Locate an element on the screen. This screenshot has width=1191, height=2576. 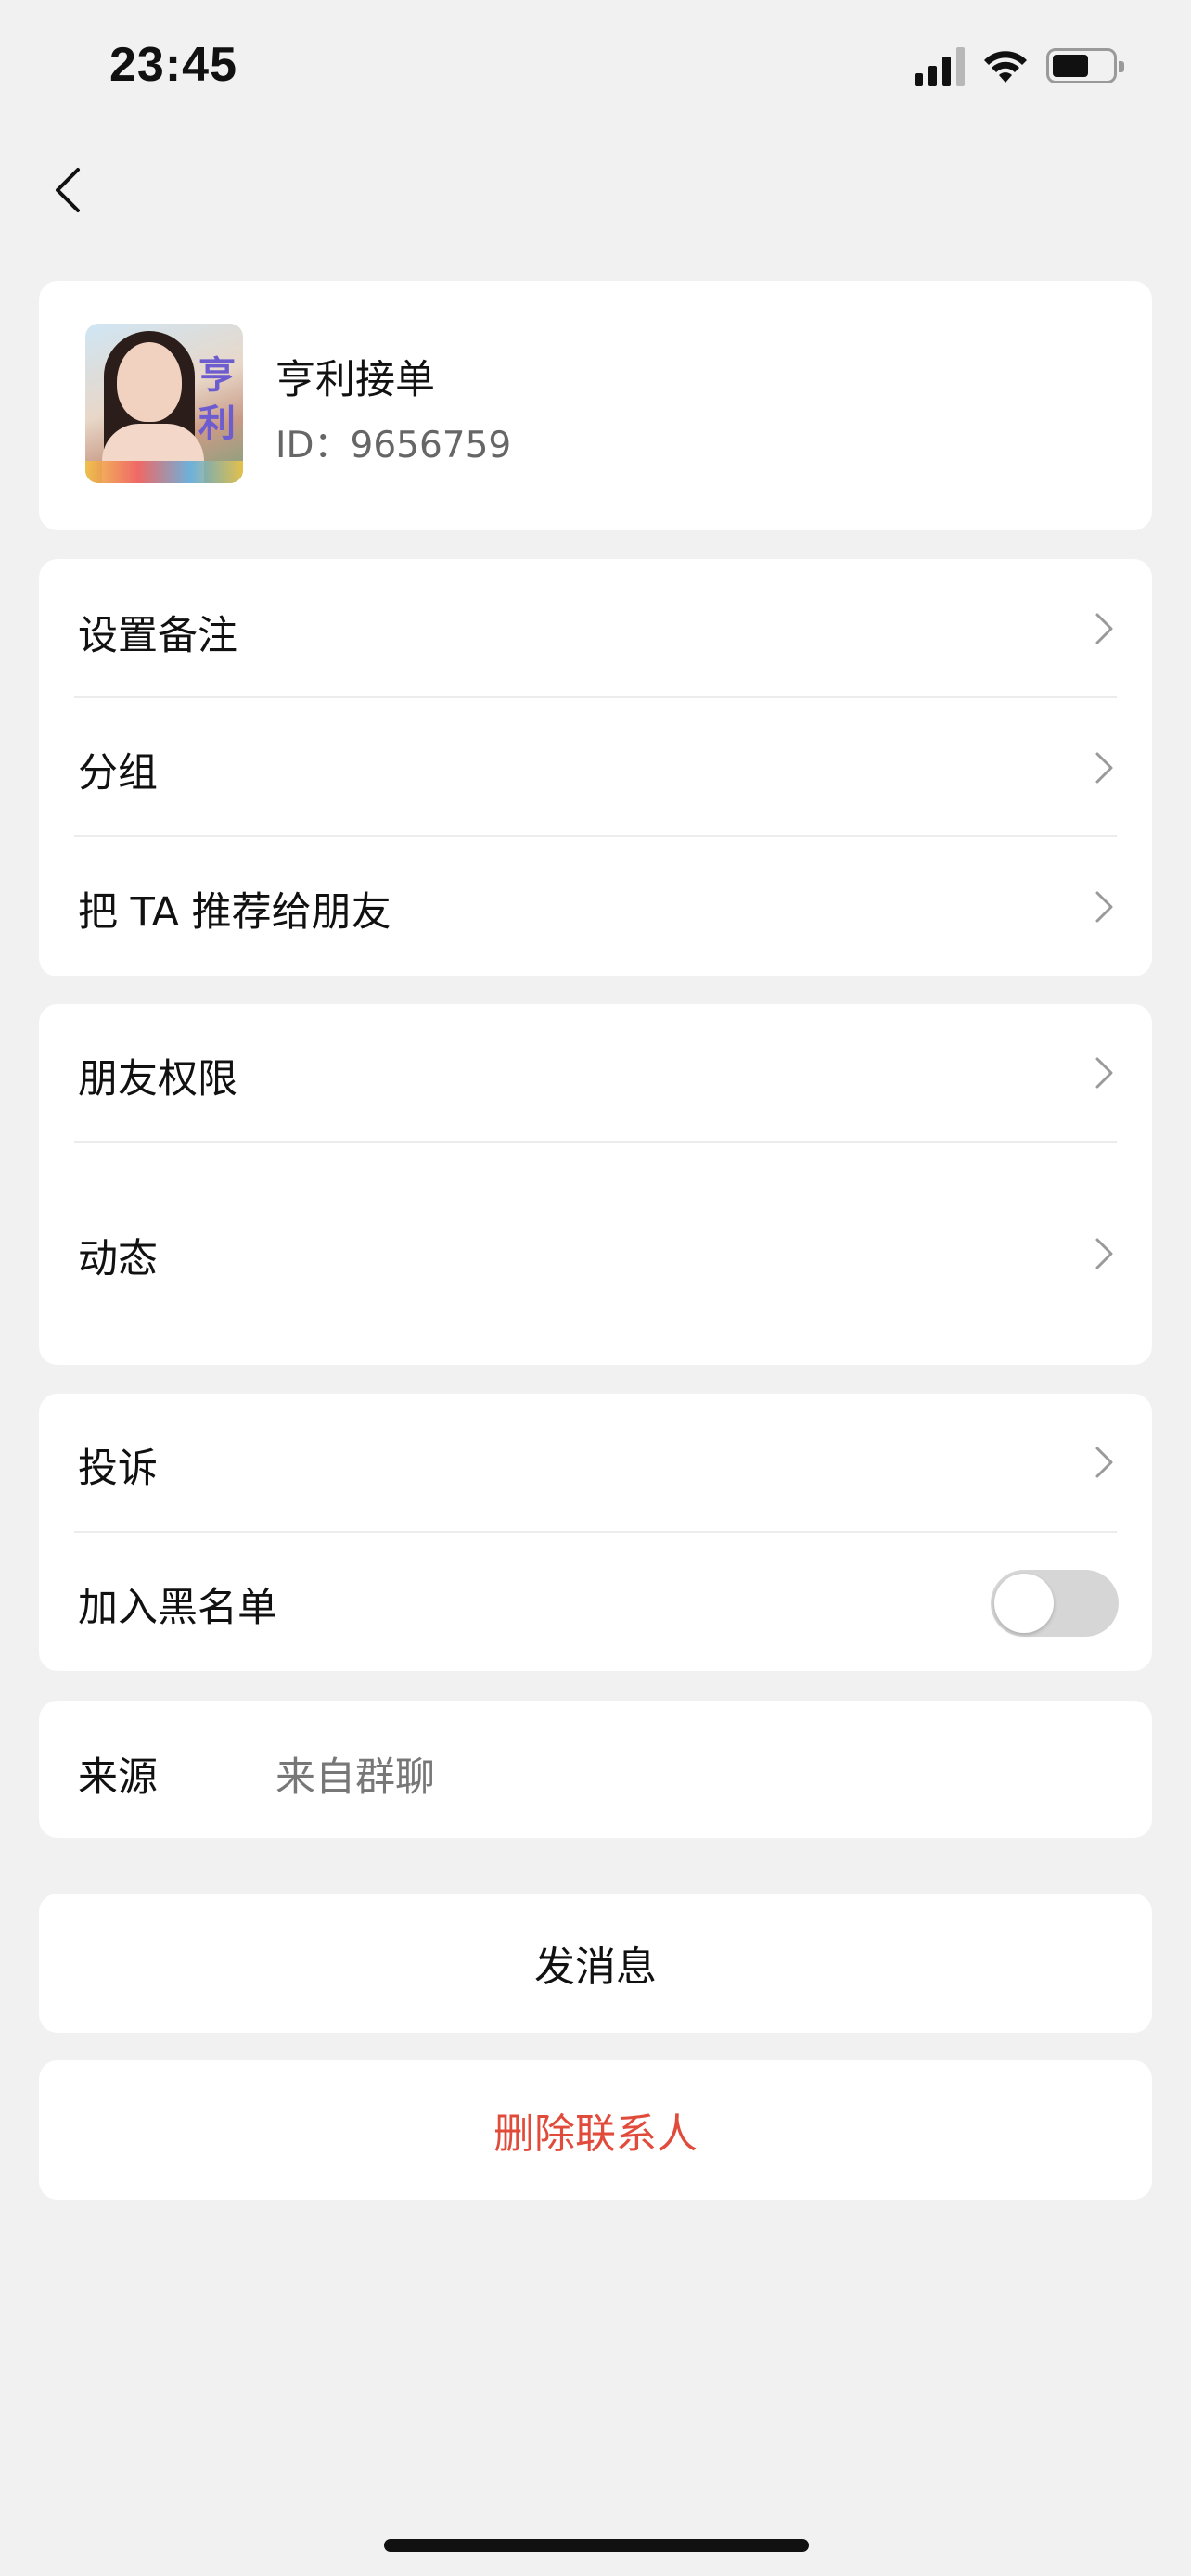
cellular-signal-icon is located at coordinates (940, 66).